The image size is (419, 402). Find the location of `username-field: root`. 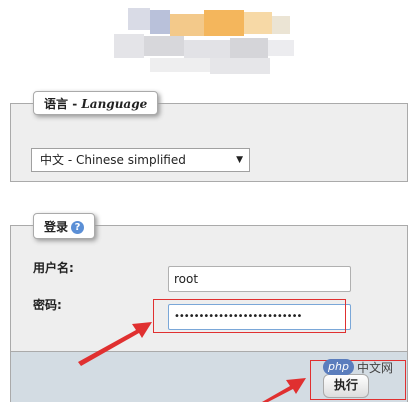

username-field: root is located at coordinates (259, 279).